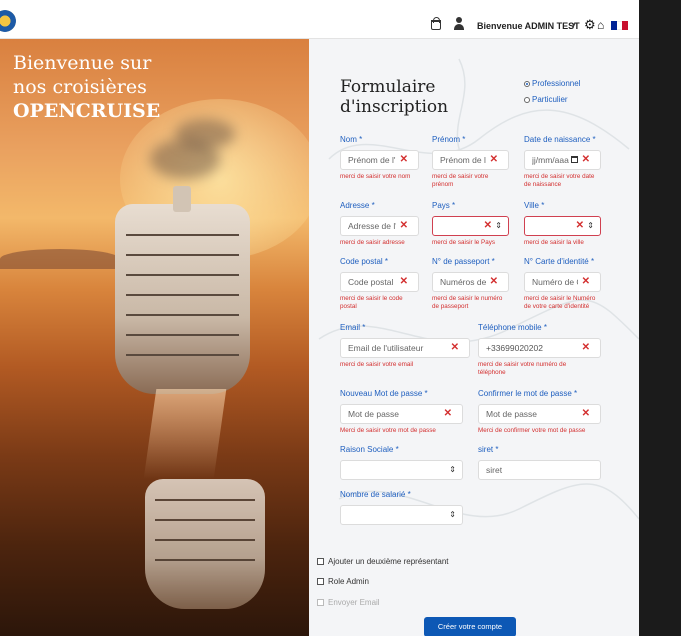  What do you see at coordinates (383, 561) in the screenshot?
I see `checkbox-deuxieme-representant: Ajouter un deuxième représentant` at bounding box center [383, 561].